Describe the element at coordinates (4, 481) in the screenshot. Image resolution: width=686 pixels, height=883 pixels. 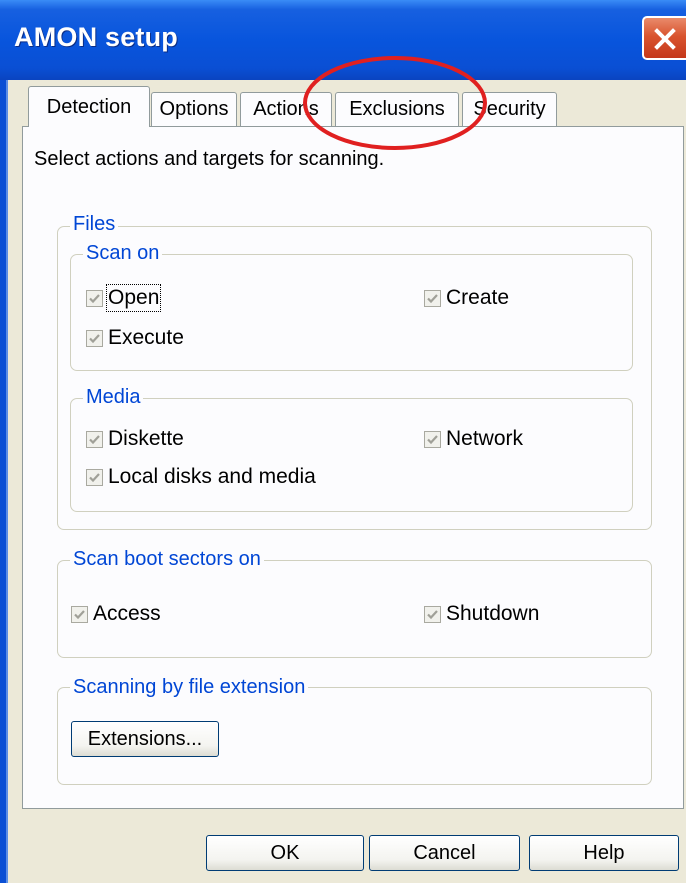
I see `window-frame-left` at that location.